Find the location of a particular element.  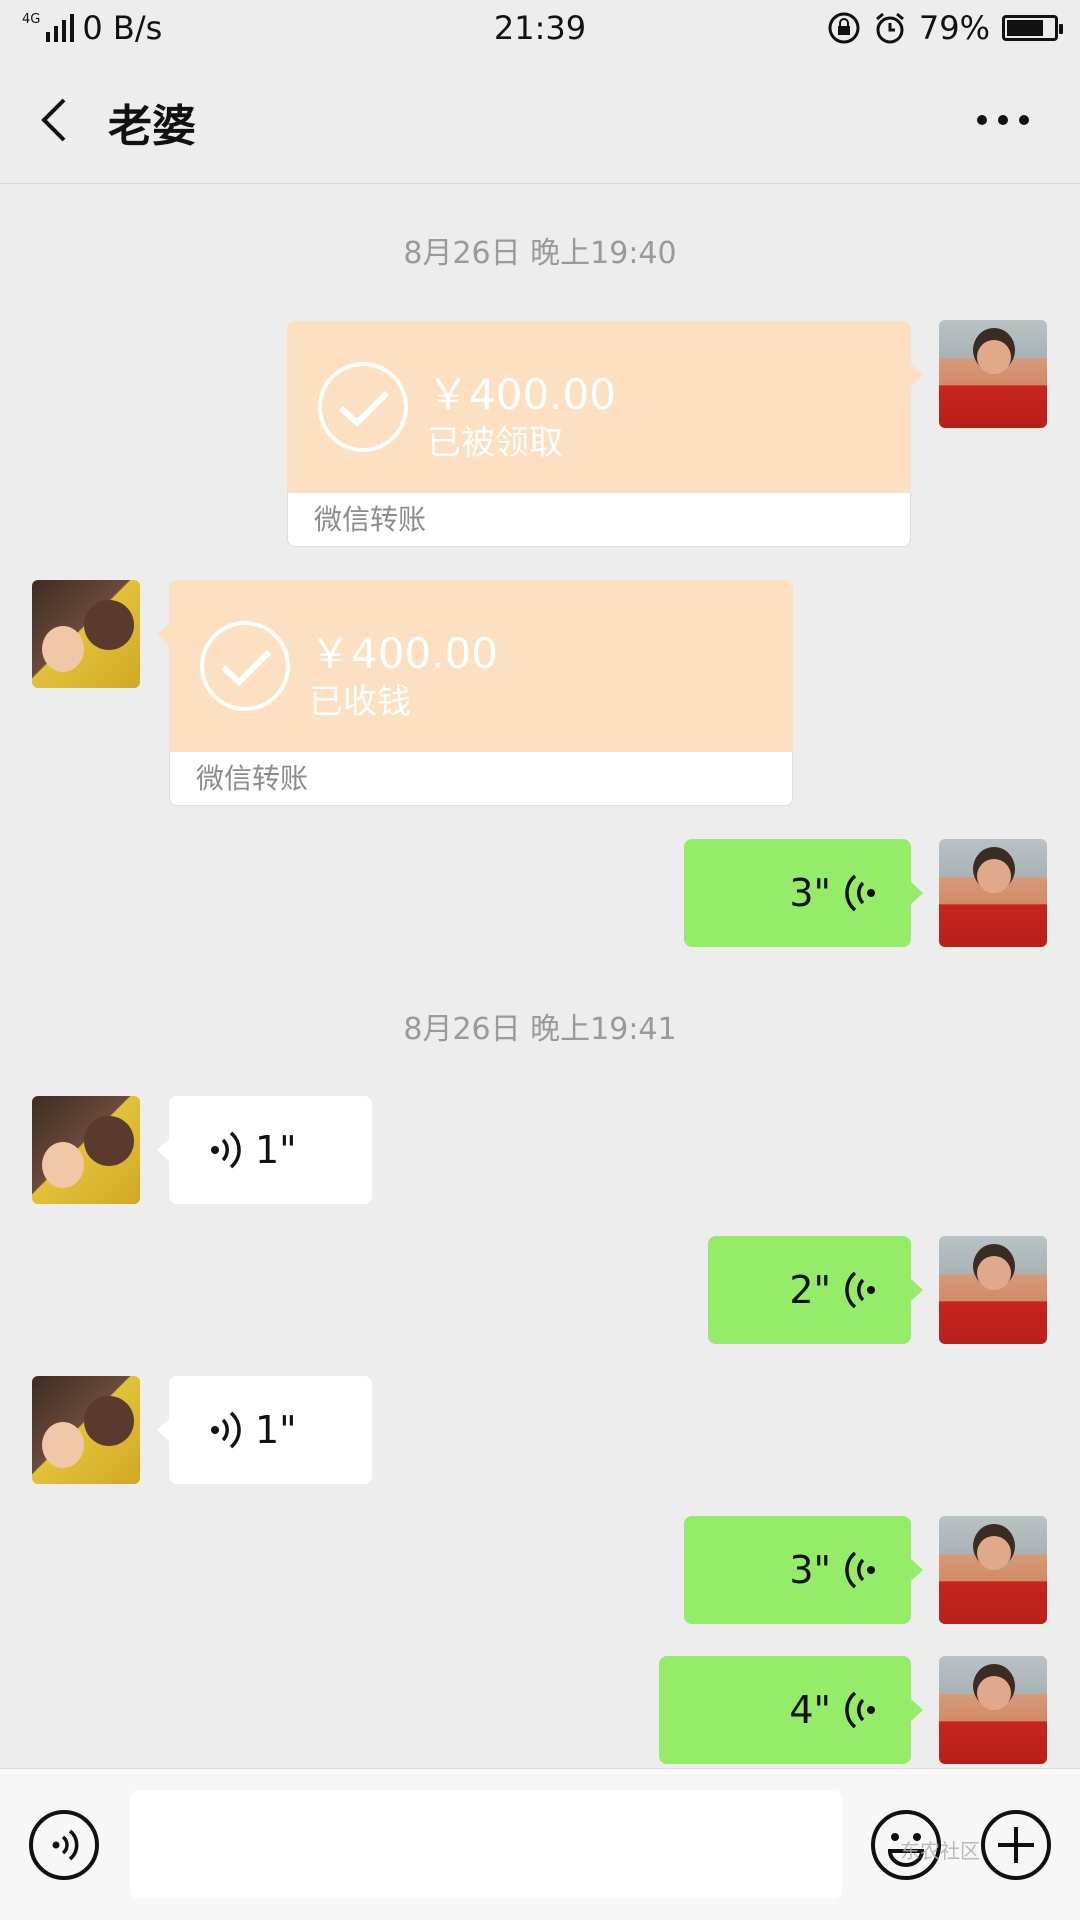

status-right: 79% is located at coordinates (880, 28).